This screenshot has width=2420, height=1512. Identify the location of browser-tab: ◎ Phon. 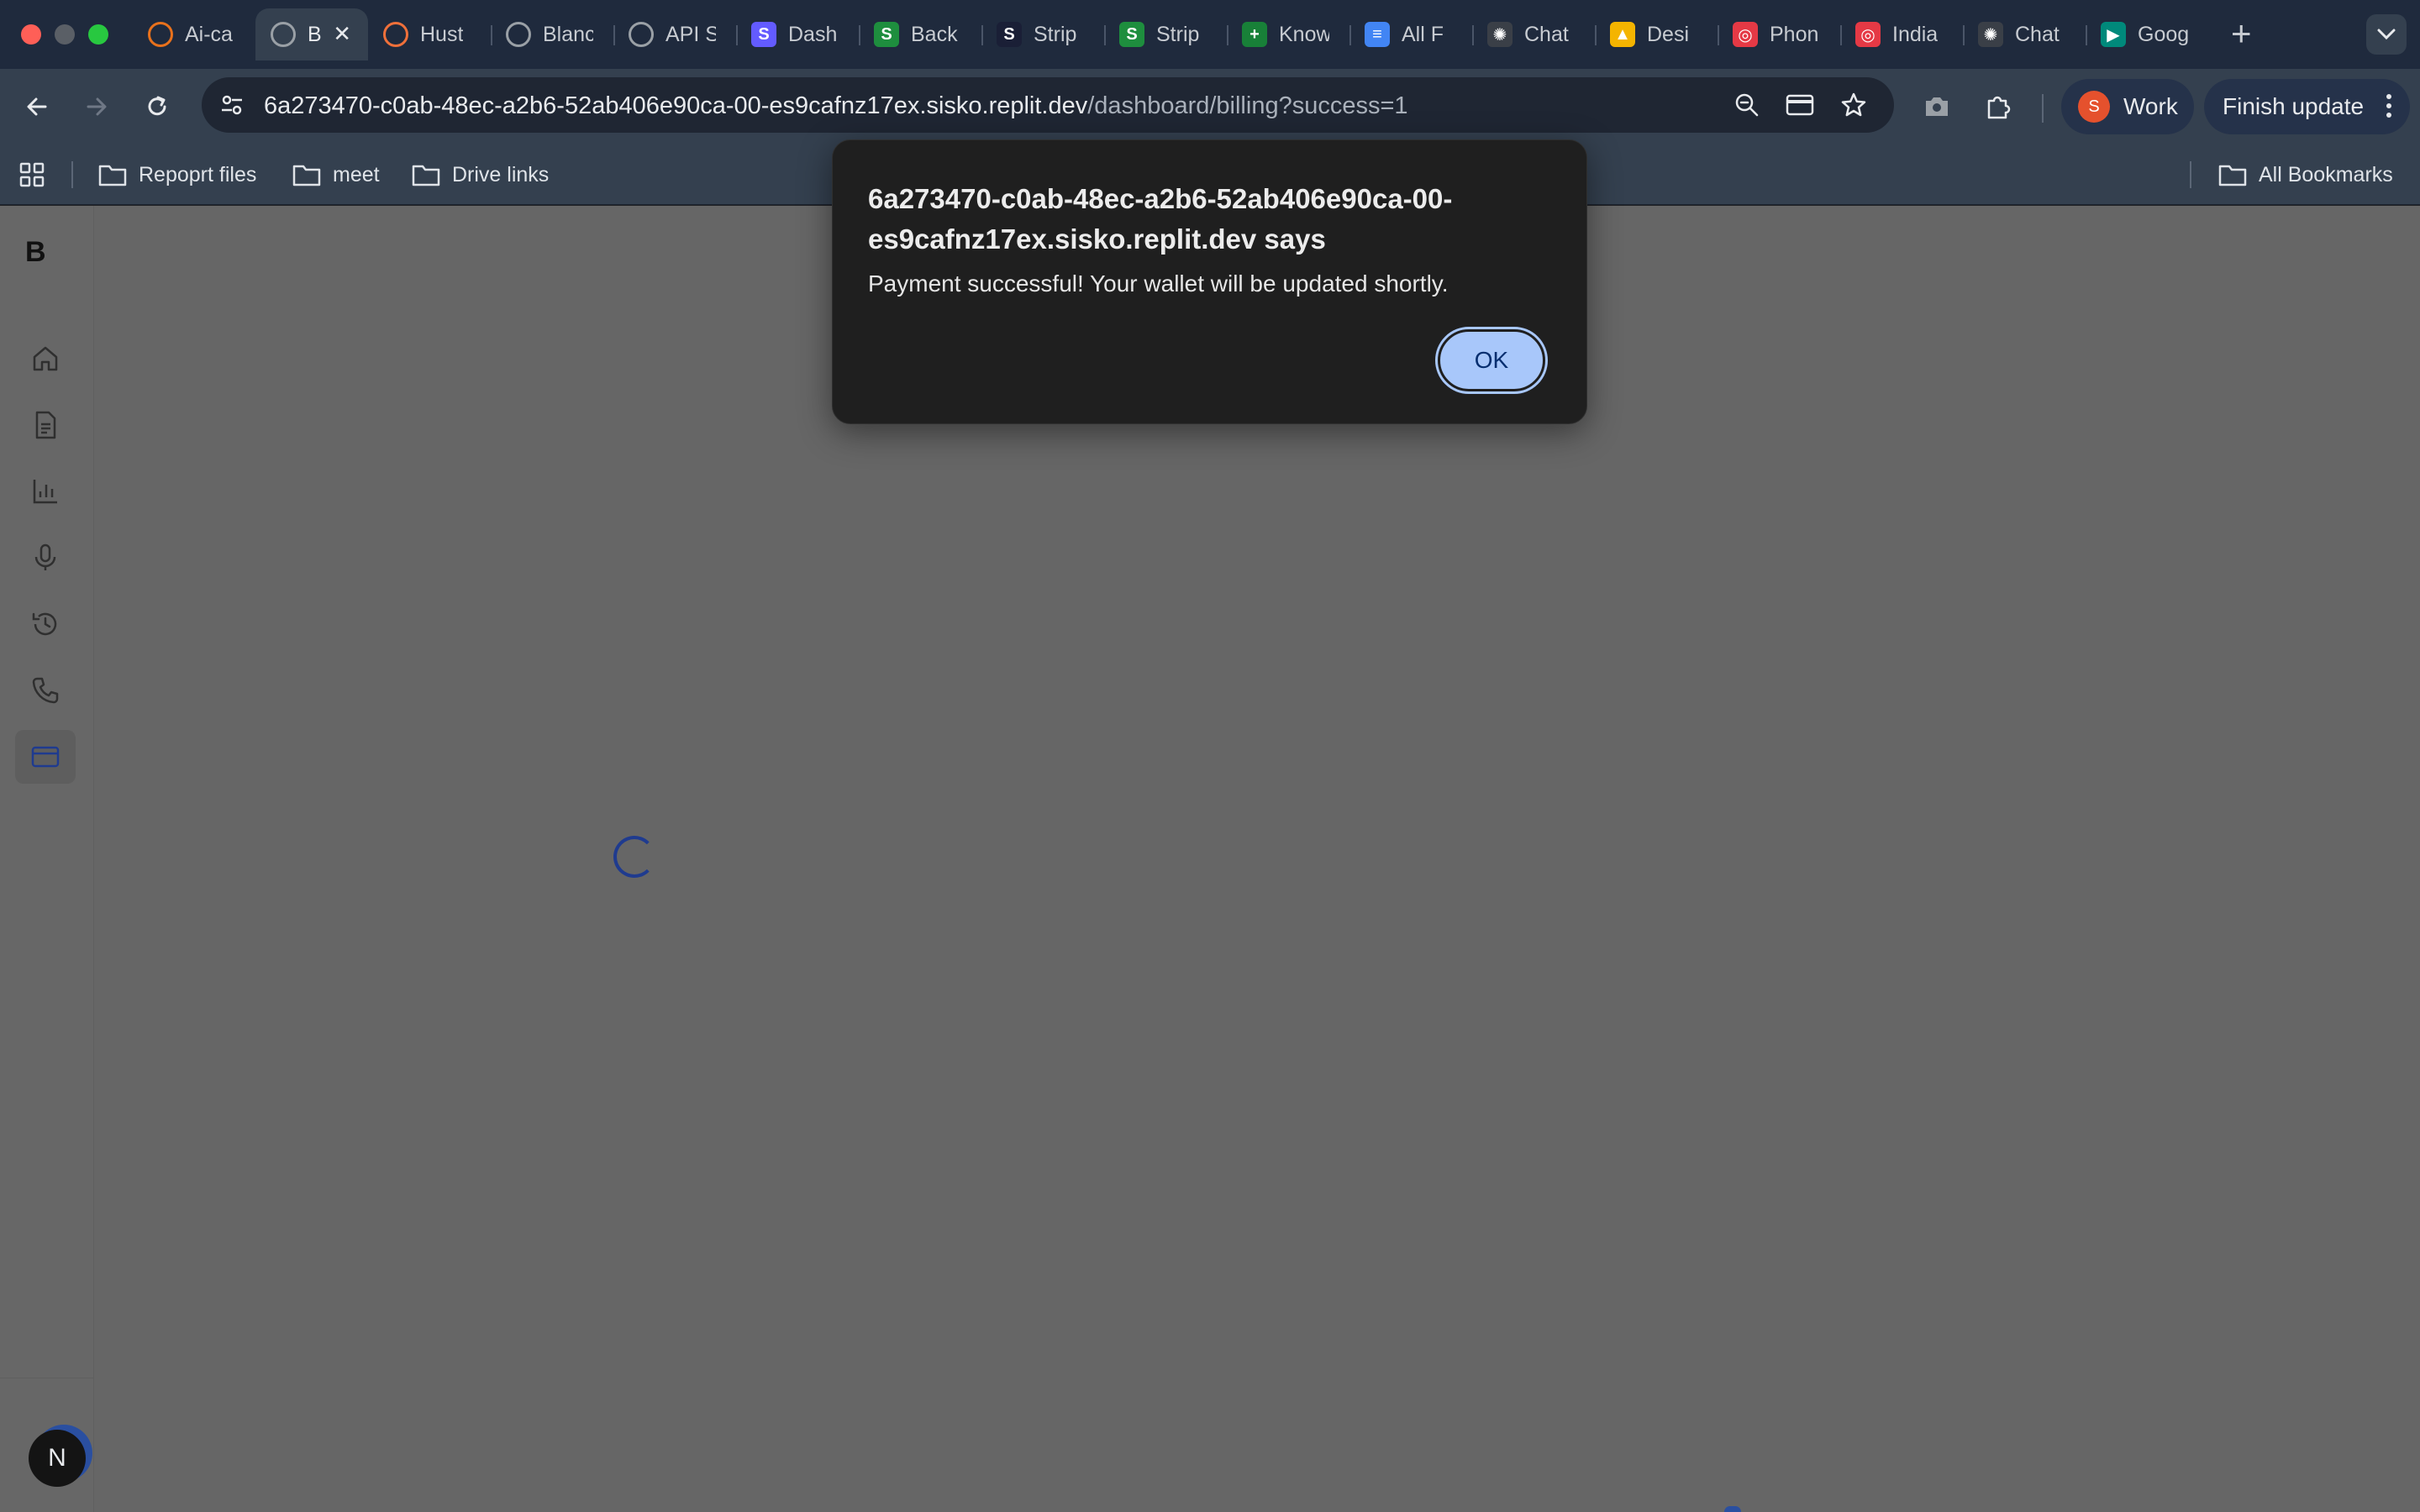
(1779, 34).